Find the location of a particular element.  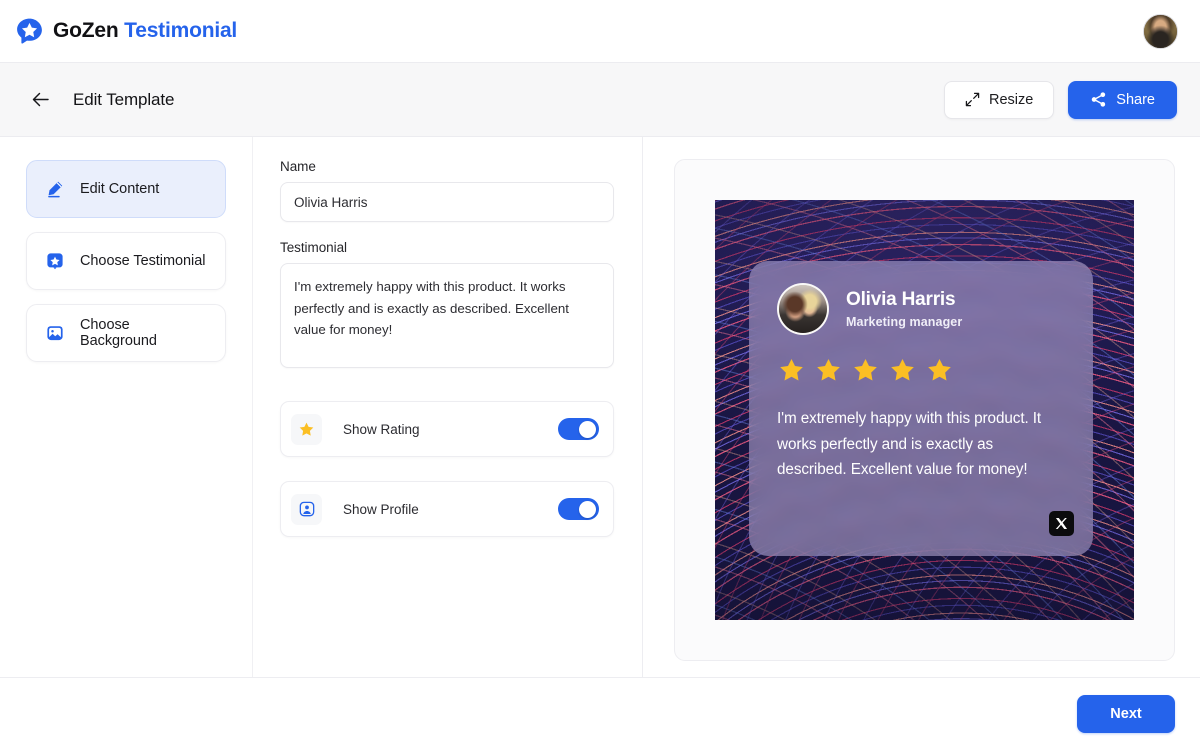

testimonial-author-avatar is located at coordinates (803, 309).